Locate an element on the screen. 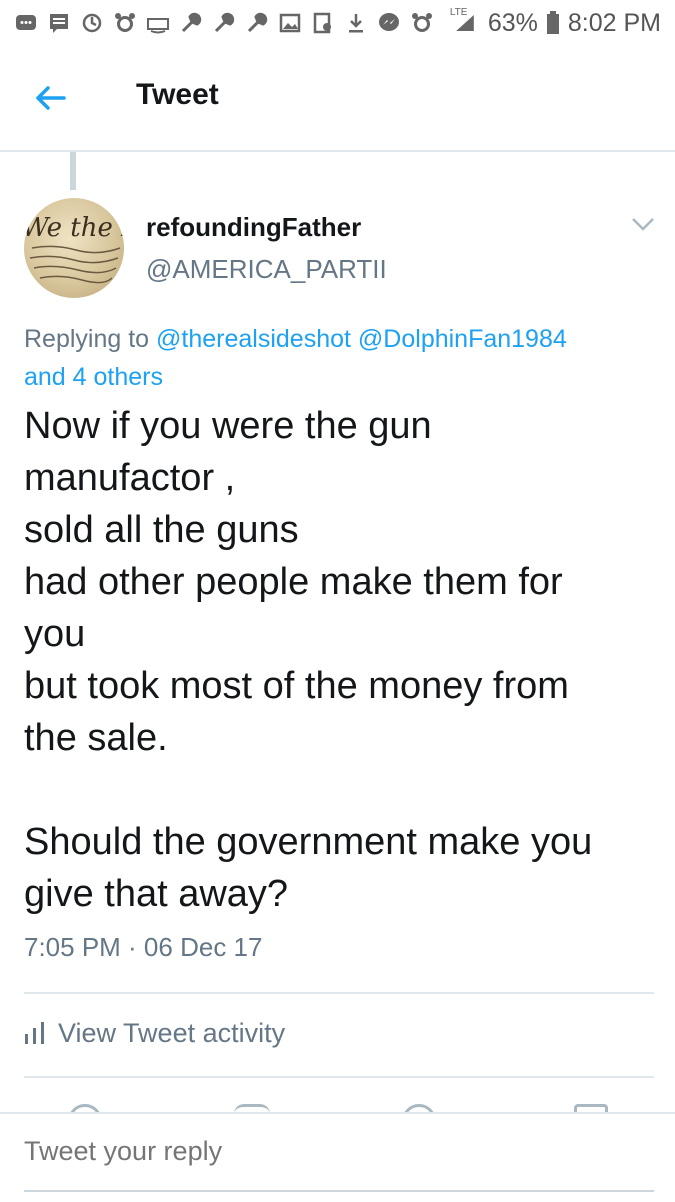 The width and height of the screenshot is (675, 1202). amazon-icon is located at coordinates (158, 23).